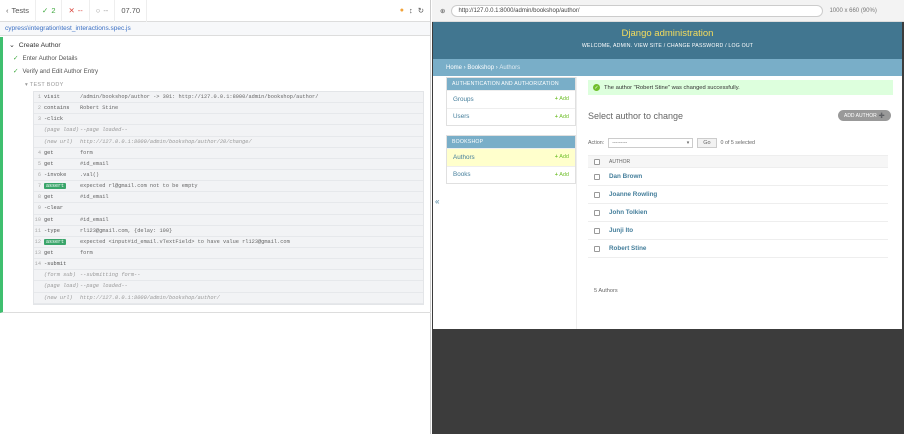 The height and width of the screenshot is (434, 904). Describe the element at coordinates (228, 164) in the screenshot. I see `command-row: 5 get #id_email` at that location.